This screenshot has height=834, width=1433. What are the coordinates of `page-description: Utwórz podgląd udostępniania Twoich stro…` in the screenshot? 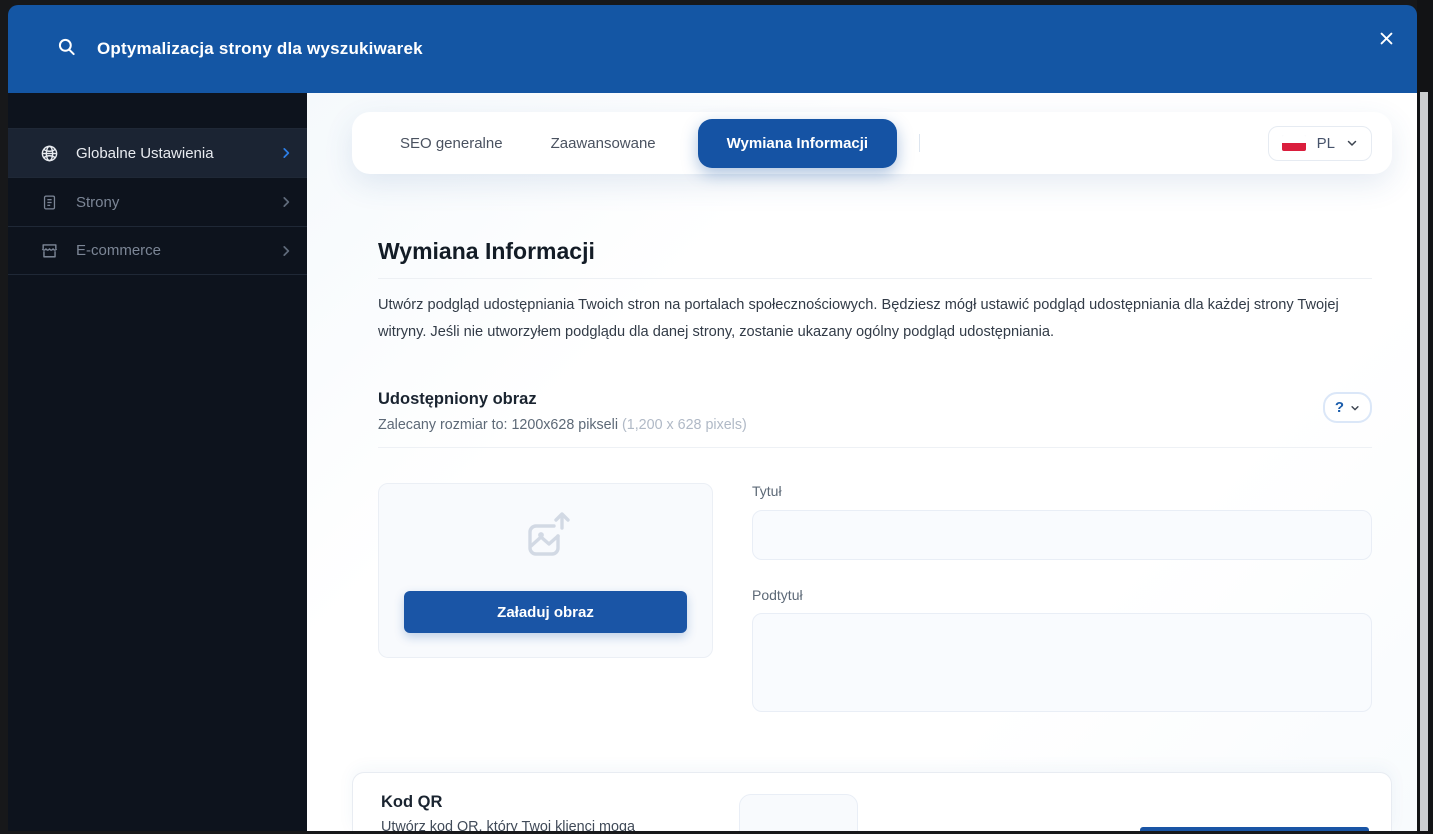 It's located at (858, 318).